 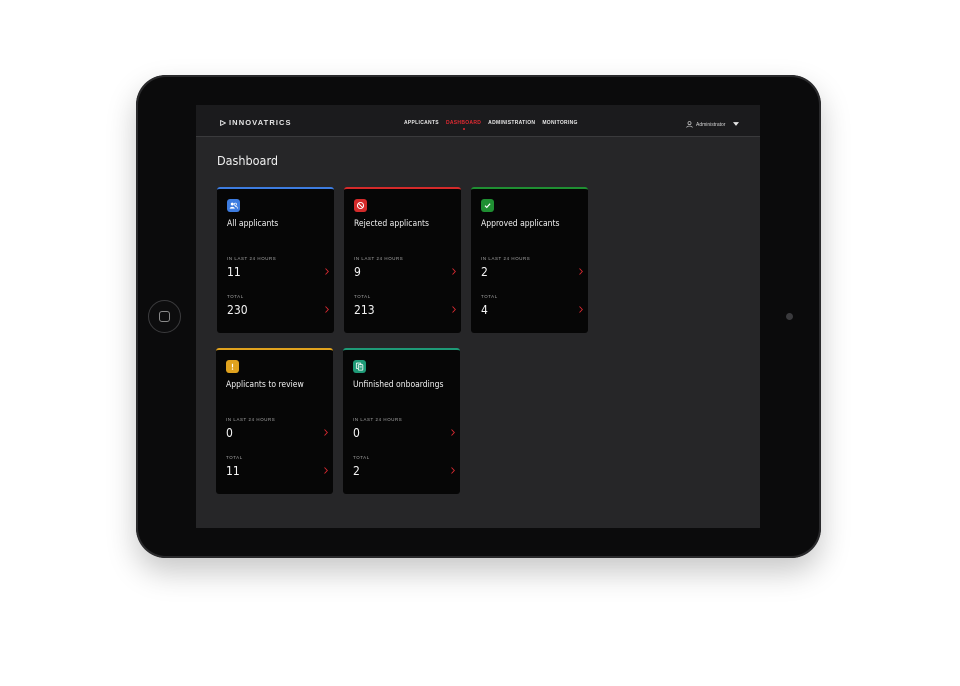 What do you see at coordinates (520, 224) in the screenshot?
I see `card-title: Approved applicants` at bounding box center [520, 224].